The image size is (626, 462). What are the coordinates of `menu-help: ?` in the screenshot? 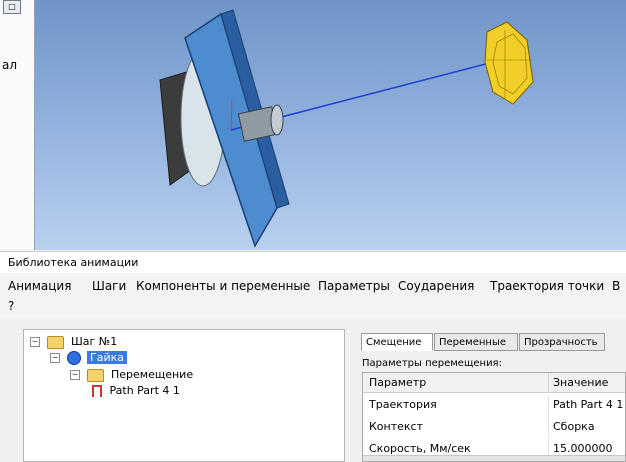 It's located at (11, 306).